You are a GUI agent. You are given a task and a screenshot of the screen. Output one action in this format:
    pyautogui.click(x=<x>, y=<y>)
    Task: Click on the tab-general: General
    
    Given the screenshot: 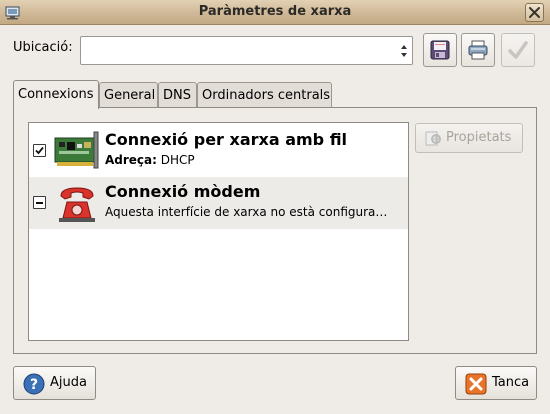 What is the action you would take?
    pyautogui.click(x=128, y=95)
    